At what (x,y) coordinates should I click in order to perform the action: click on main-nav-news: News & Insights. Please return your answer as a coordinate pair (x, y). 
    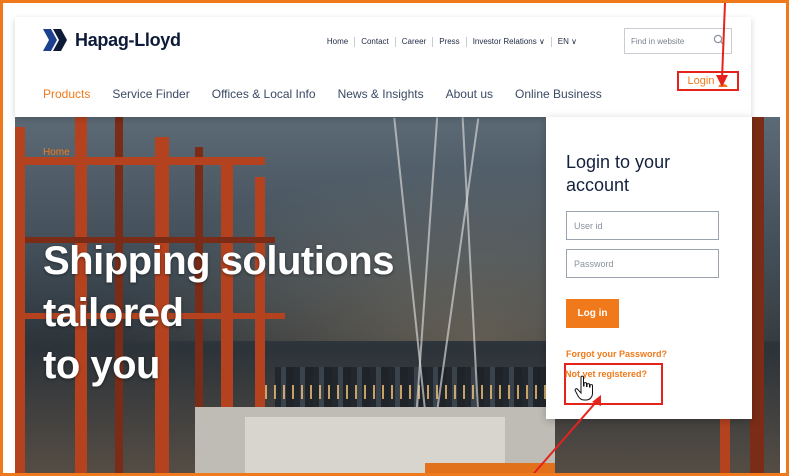
    Looking at the image, I should click on (381, 94).